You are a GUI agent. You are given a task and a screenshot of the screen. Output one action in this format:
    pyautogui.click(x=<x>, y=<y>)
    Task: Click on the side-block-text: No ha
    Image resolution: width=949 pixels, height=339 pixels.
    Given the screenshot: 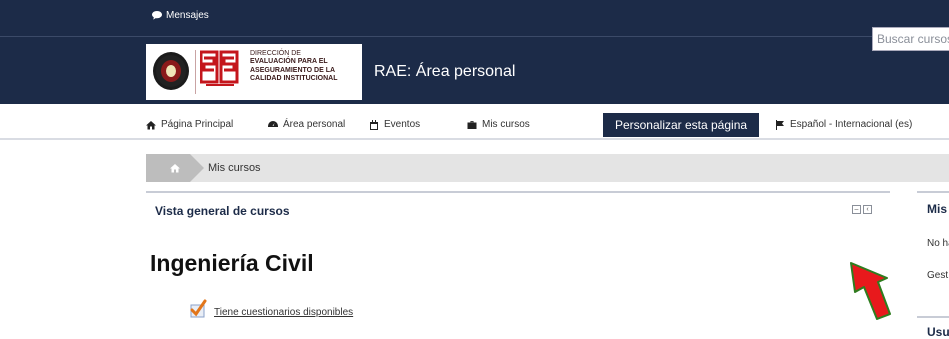 What is the action you would take?
    pyautogui.click(x=938, y=243)
    